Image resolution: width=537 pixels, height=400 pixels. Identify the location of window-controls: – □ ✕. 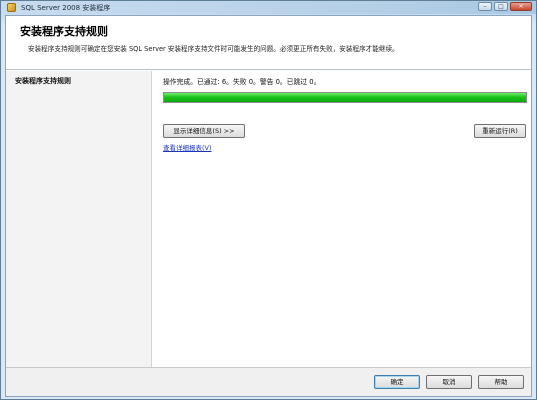
(505, 6).